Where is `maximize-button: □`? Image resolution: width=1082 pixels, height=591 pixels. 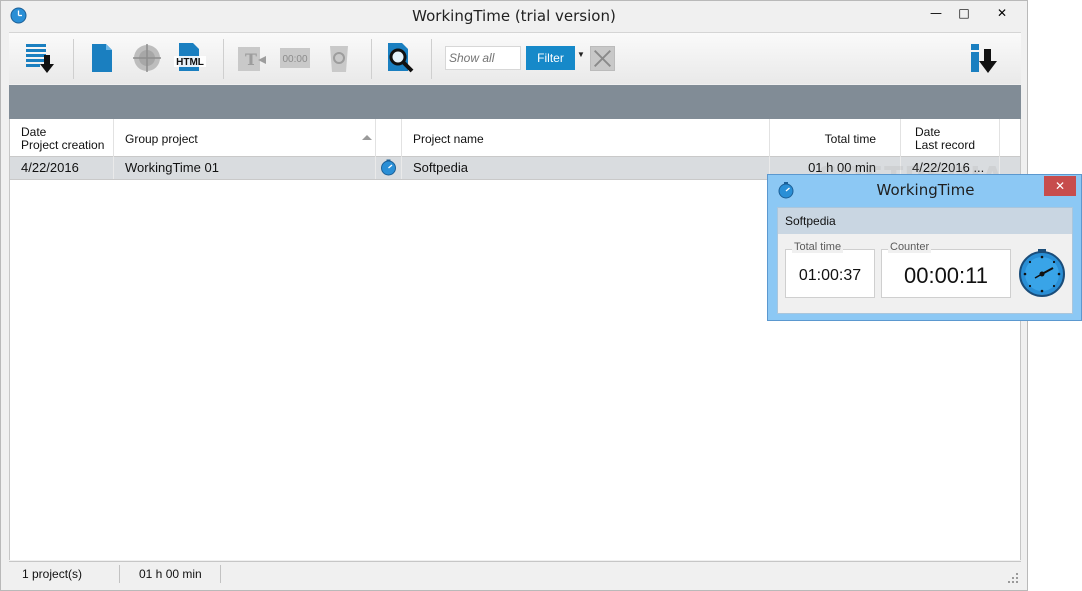 maximize-button: □ is located at coordinates (964, 13).